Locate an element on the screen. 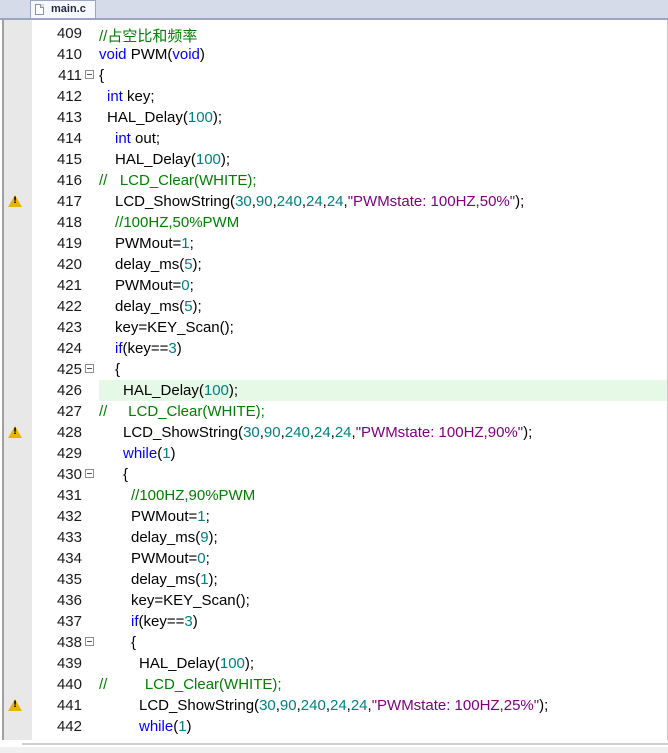 Image resolution: width=668 pixels, height=753 pixels. code-line: 424 if(key==3) is located at coordinates (334, 348).